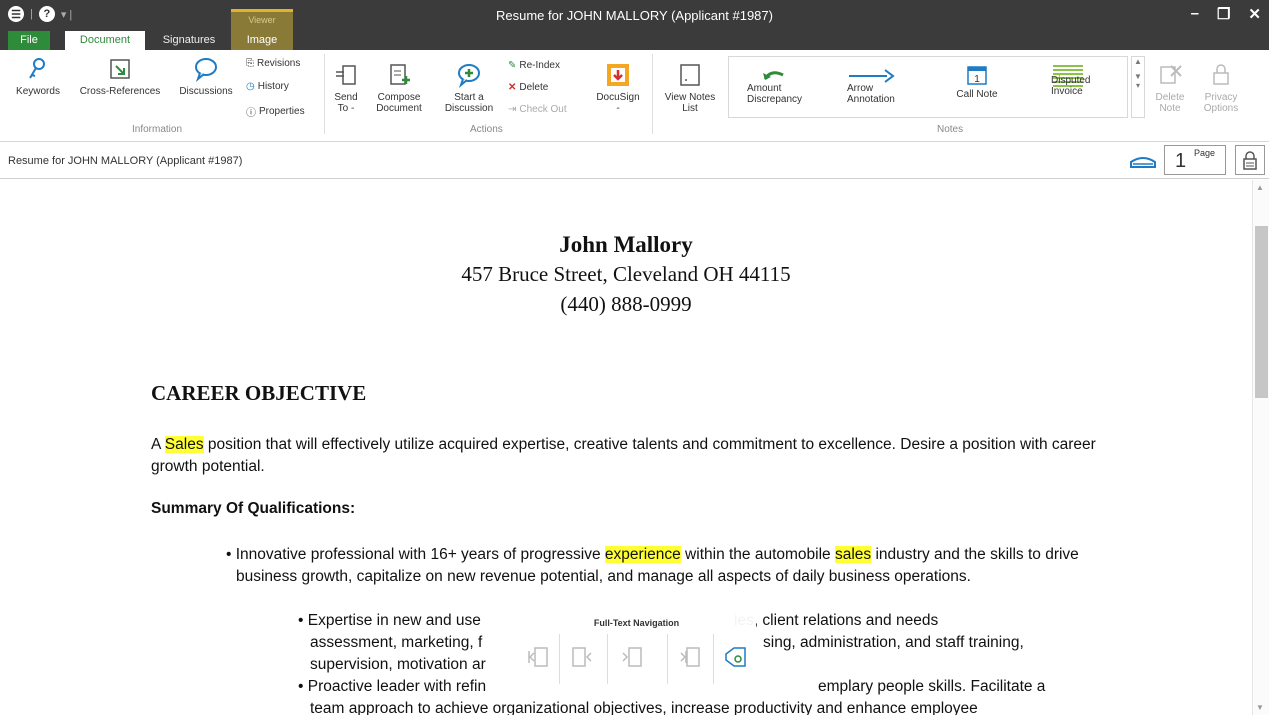 The width and height of the screenshot is (1269, 715). I want to click on revisions-label: Revisions, so click(279, 63).